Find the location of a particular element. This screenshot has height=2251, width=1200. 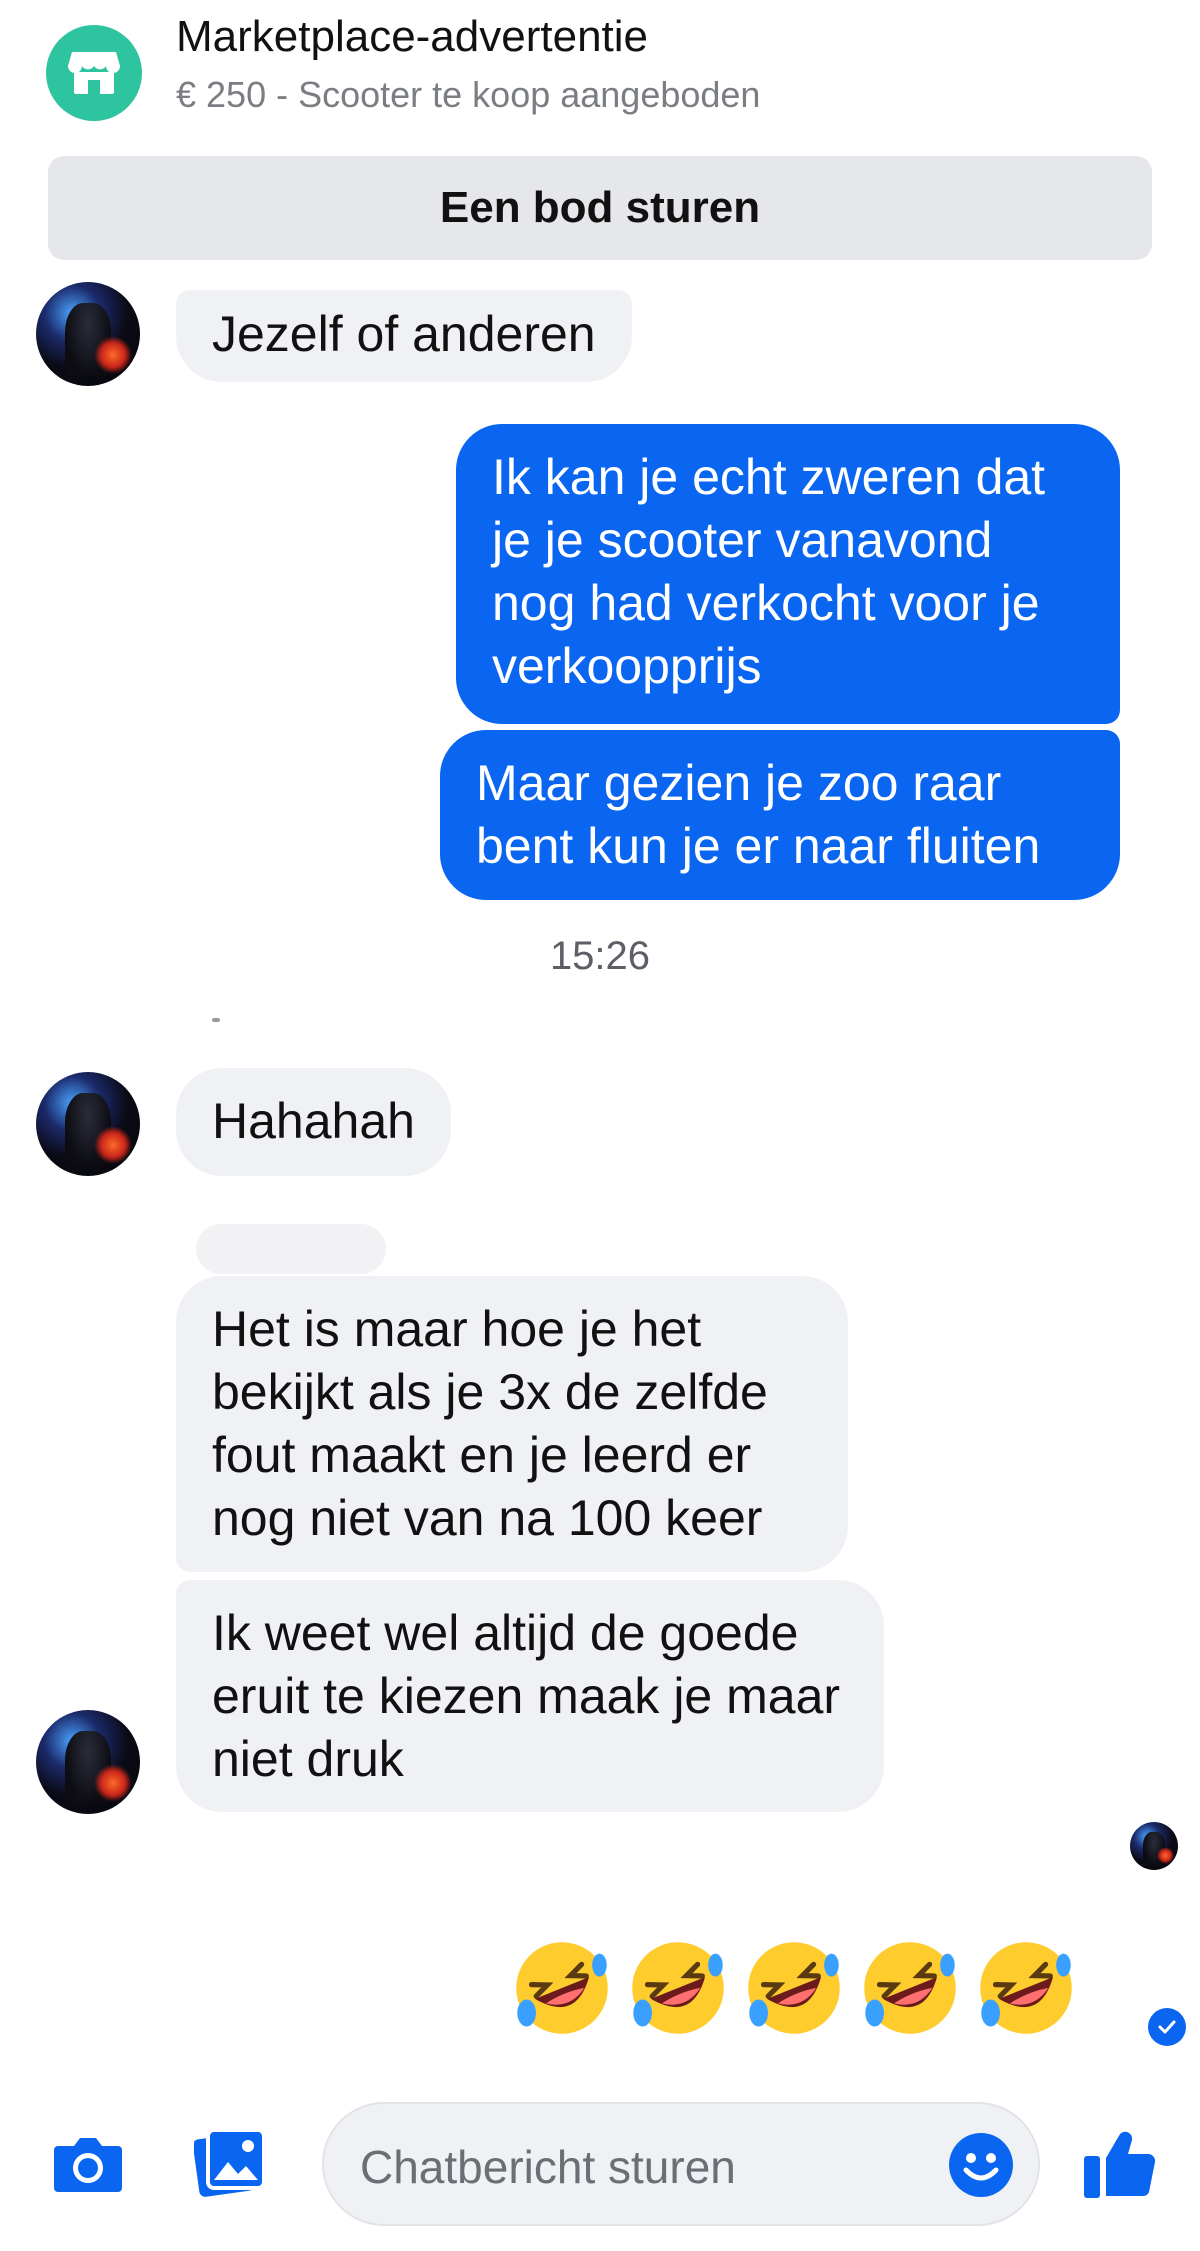

redacted-sender-name is located at coordinates (291, 1249).